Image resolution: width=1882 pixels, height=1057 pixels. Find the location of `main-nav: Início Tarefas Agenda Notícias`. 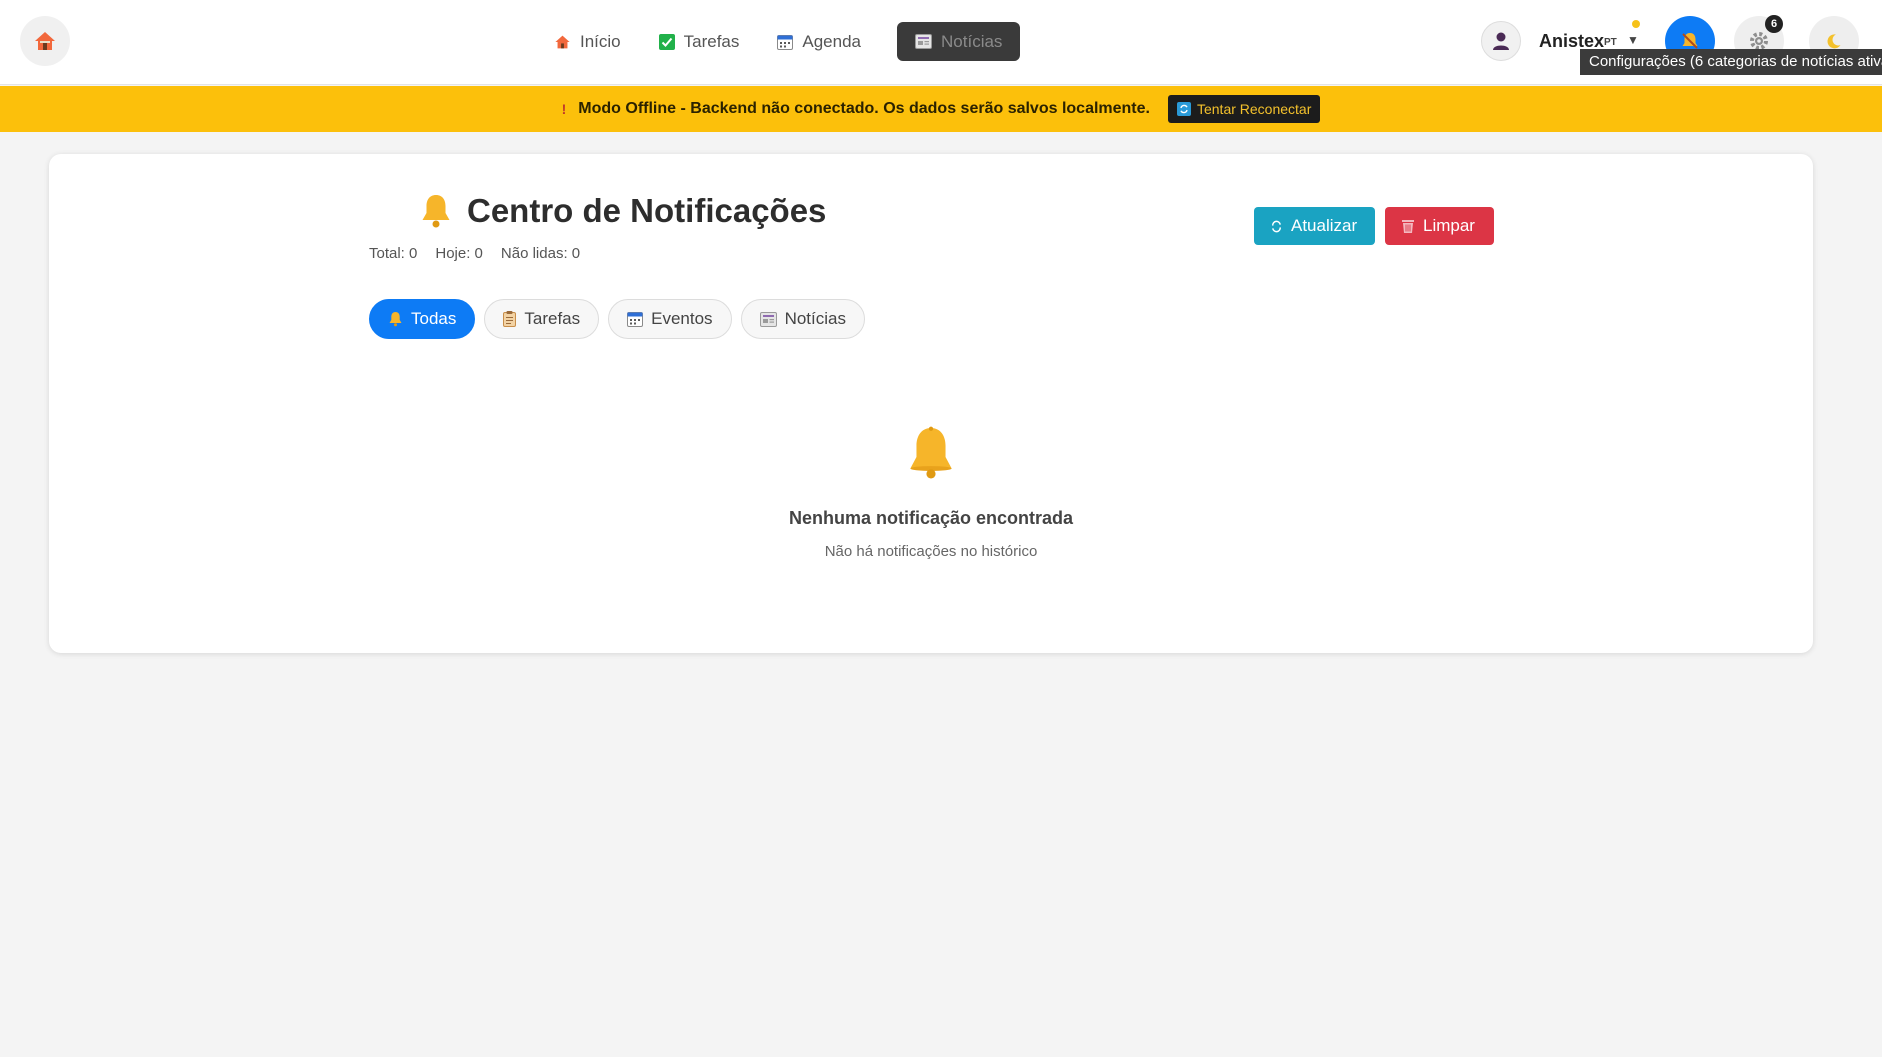

main-nav: Início Tarefas Agenda Notícias is located at coordinates (780, 41).